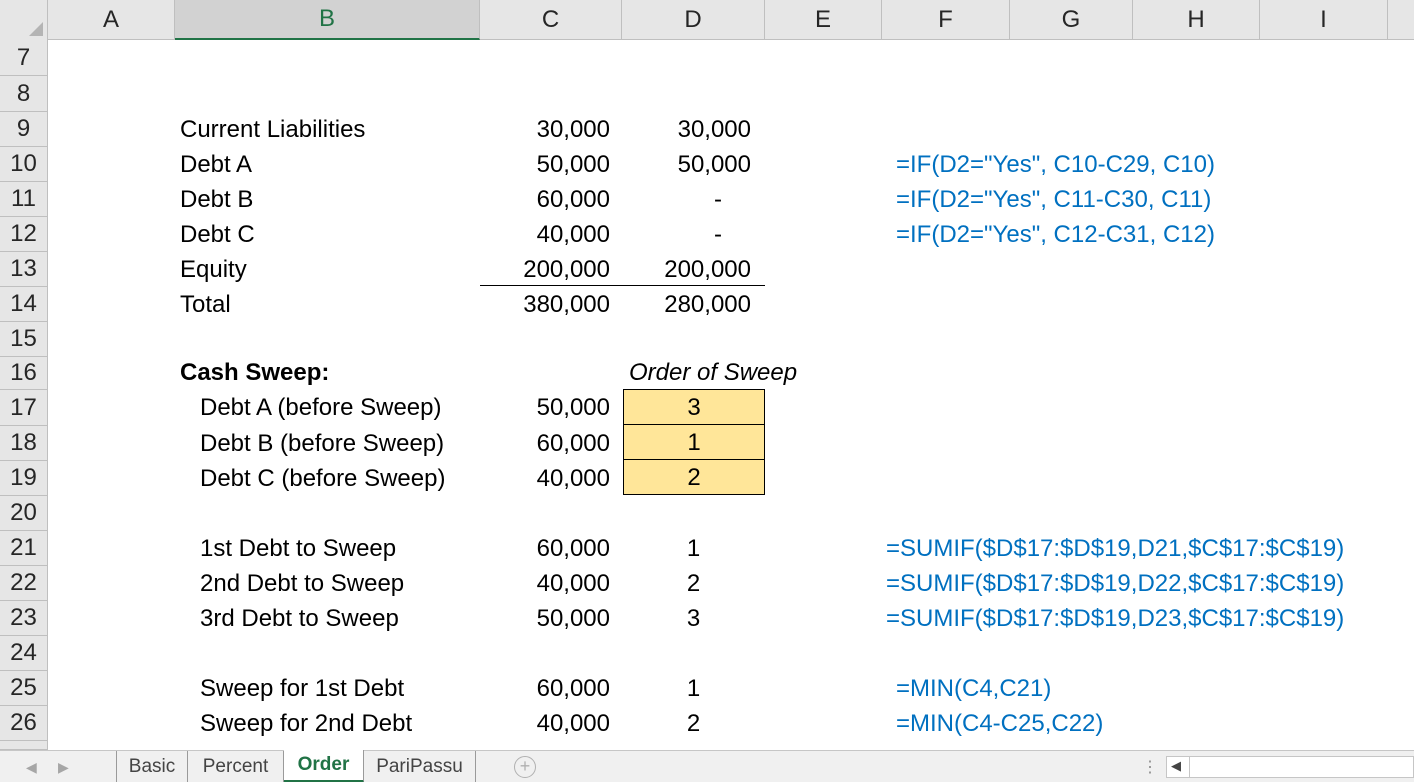  What do you see at coordinates (24, 618) in the screenshot?
I see `row-header: 23` at bounding box center [24, 618].